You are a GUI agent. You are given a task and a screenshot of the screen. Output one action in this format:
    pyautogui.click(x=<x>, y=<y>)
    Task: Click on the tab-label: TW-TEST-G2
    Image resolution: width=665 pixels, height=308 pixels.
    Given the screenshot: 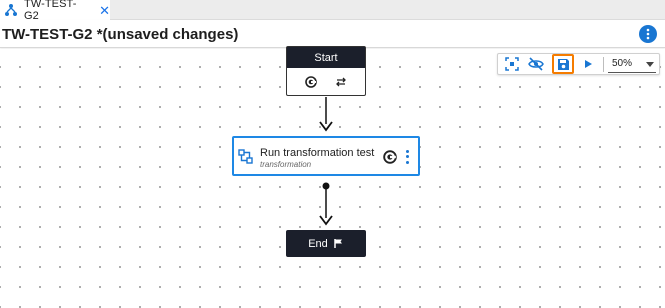 What is the action you would take?
    pyautogui.click(x=50, y=11)
    